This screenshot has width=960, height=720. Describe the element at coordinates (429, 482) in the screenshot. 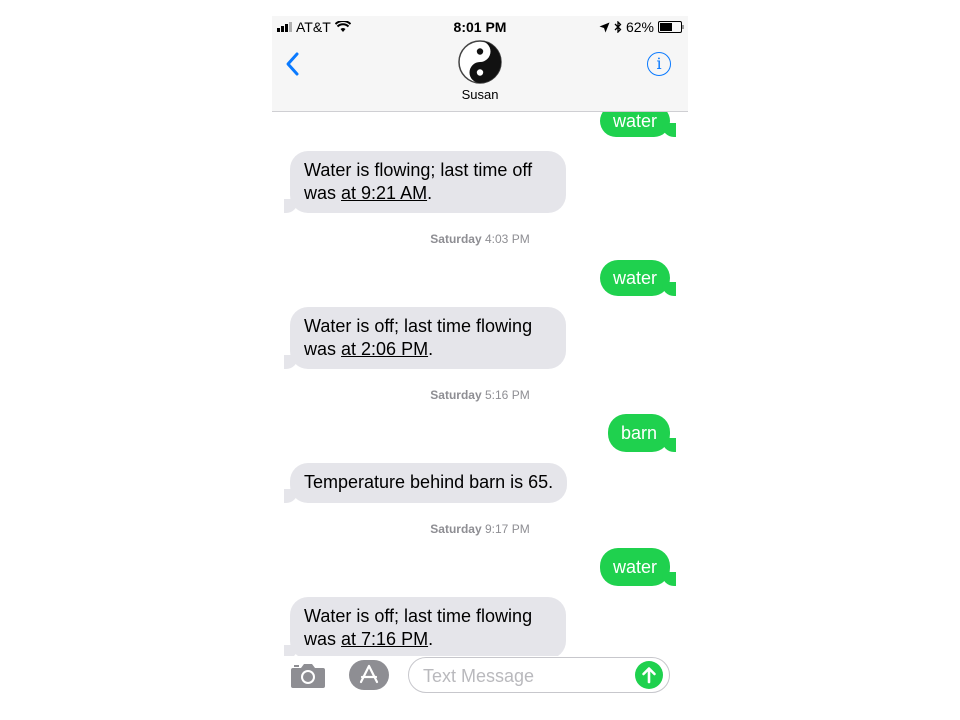

I see `message-text: Temperature behind barn is 65.` at that location.